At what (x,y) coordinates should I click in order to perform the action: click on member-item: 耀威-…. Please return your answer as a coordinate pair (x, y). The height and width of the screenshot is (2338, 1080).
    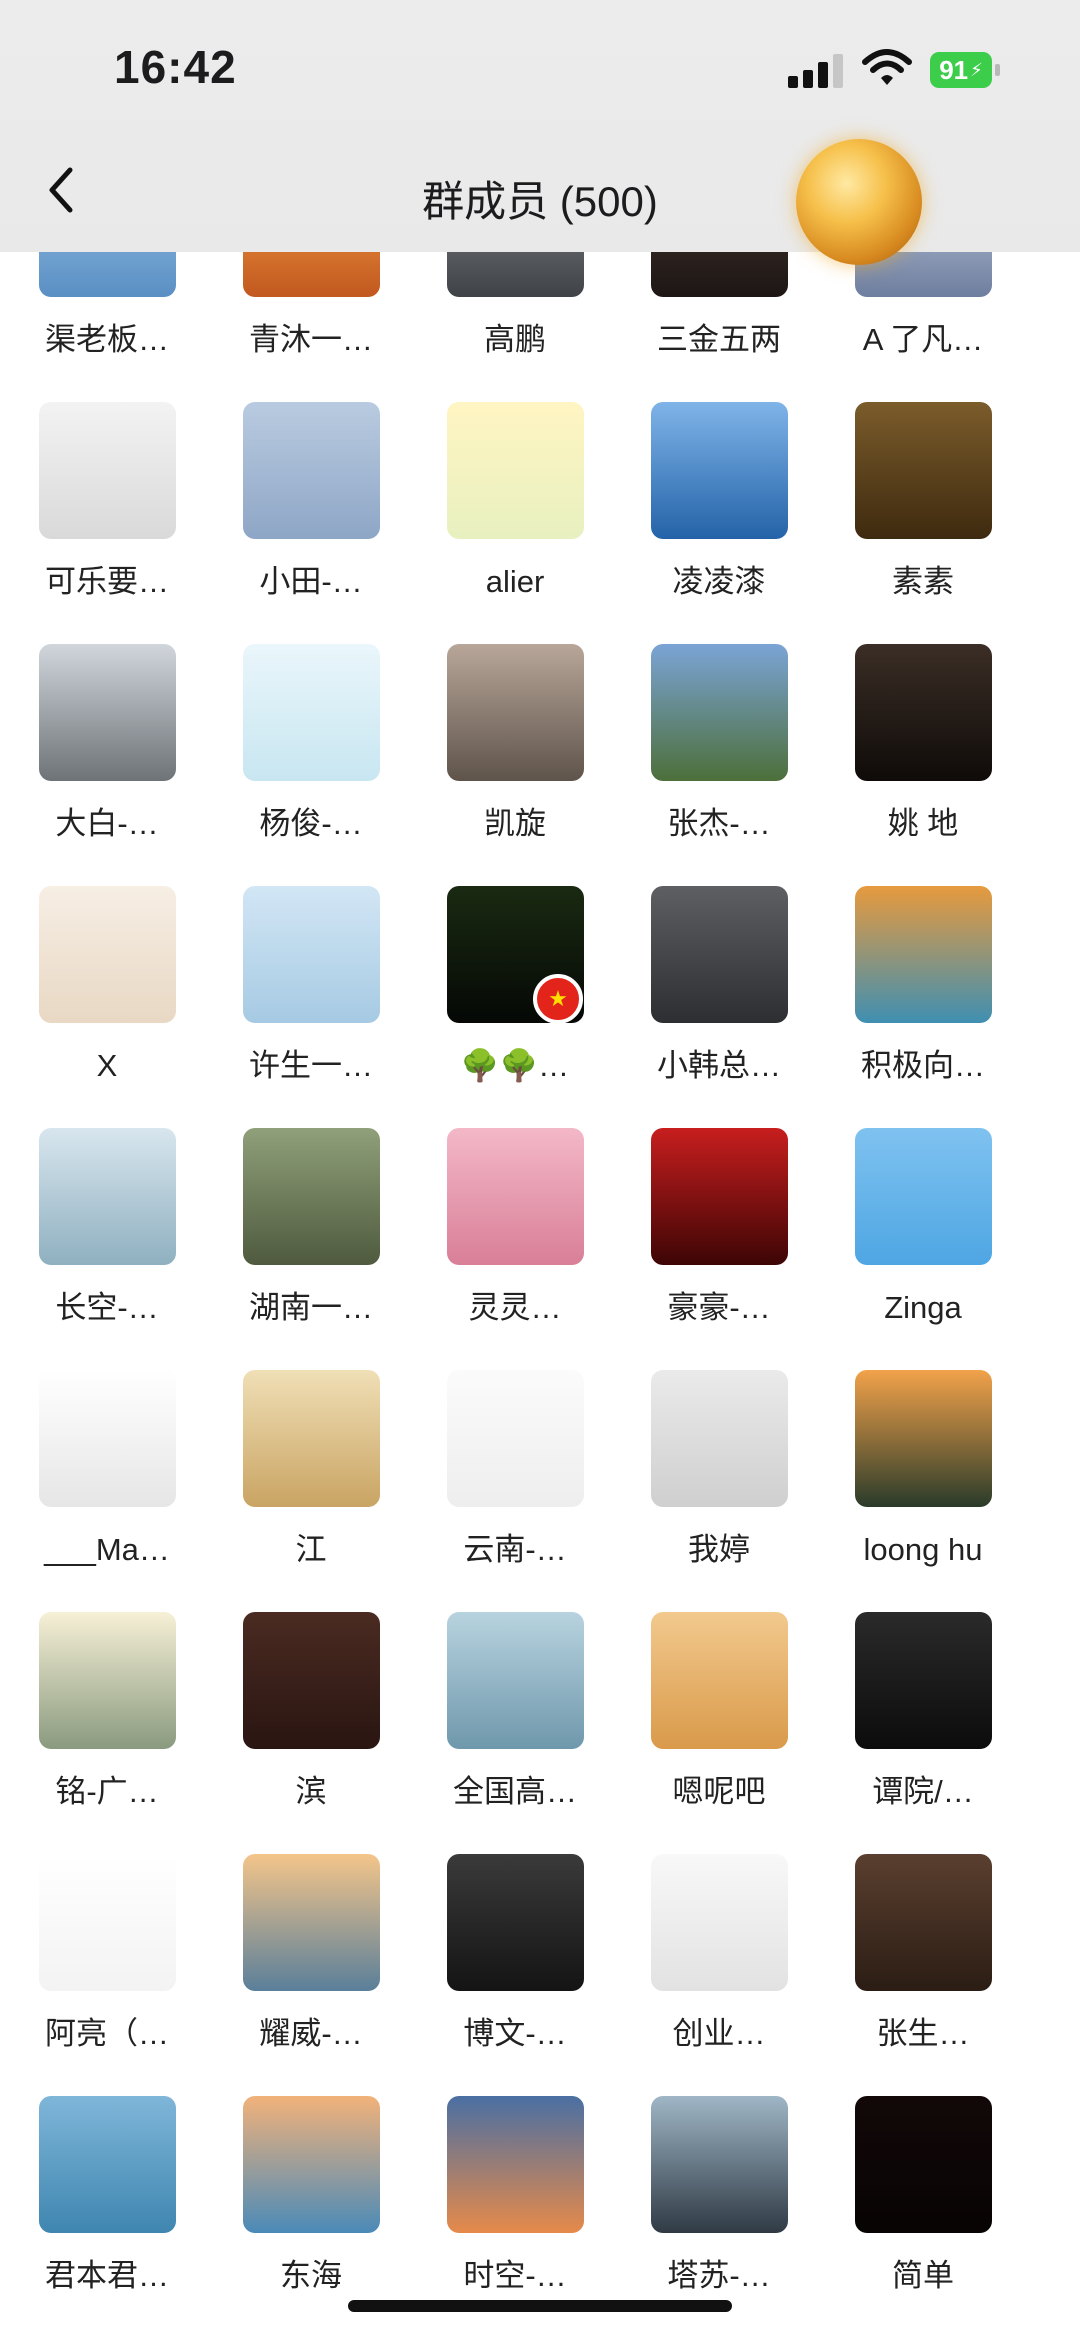
    Looking at the image, I should click on (306, 1975).